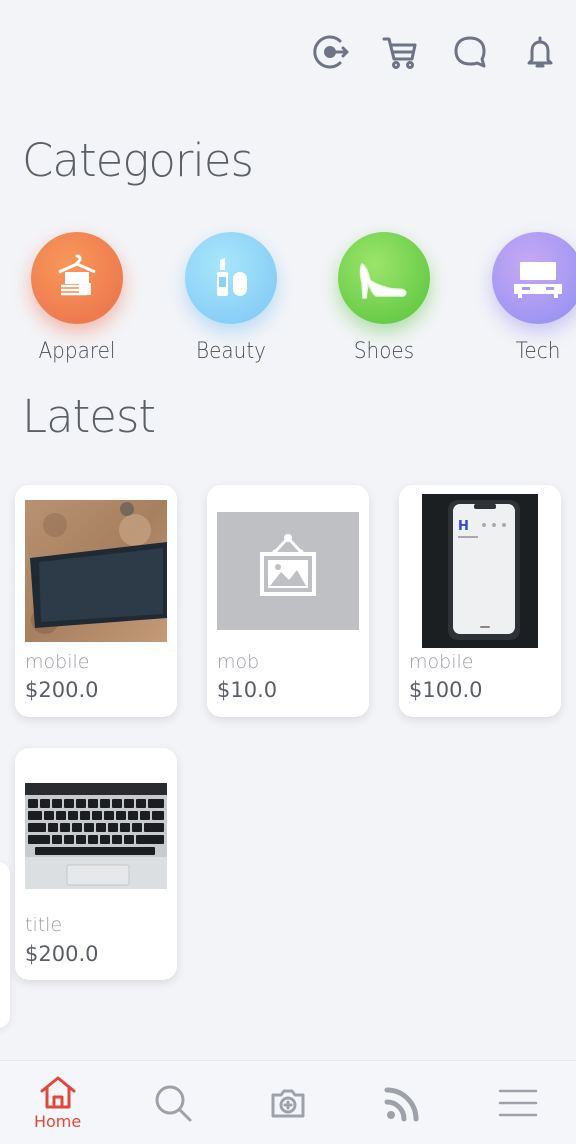  I want to click on hanger-shirt-icon, so click(77, 278).